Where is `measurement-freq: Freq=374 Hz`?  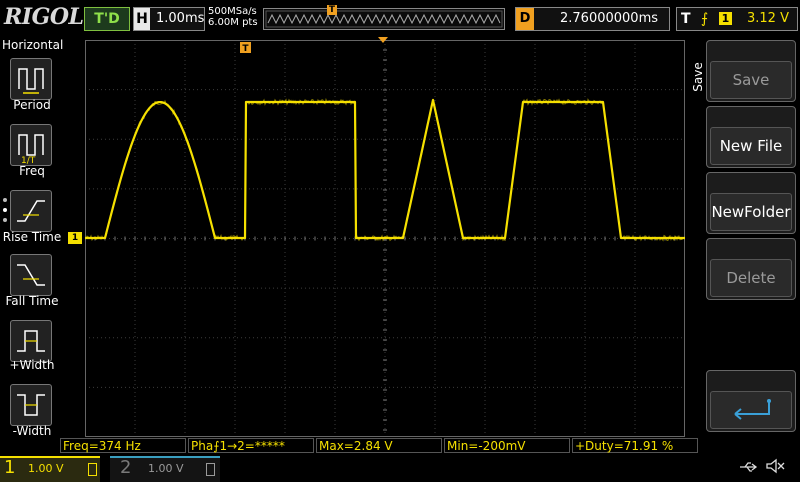 measurement-freq: Freq=374 Hz is located at coordinates (123, 445).